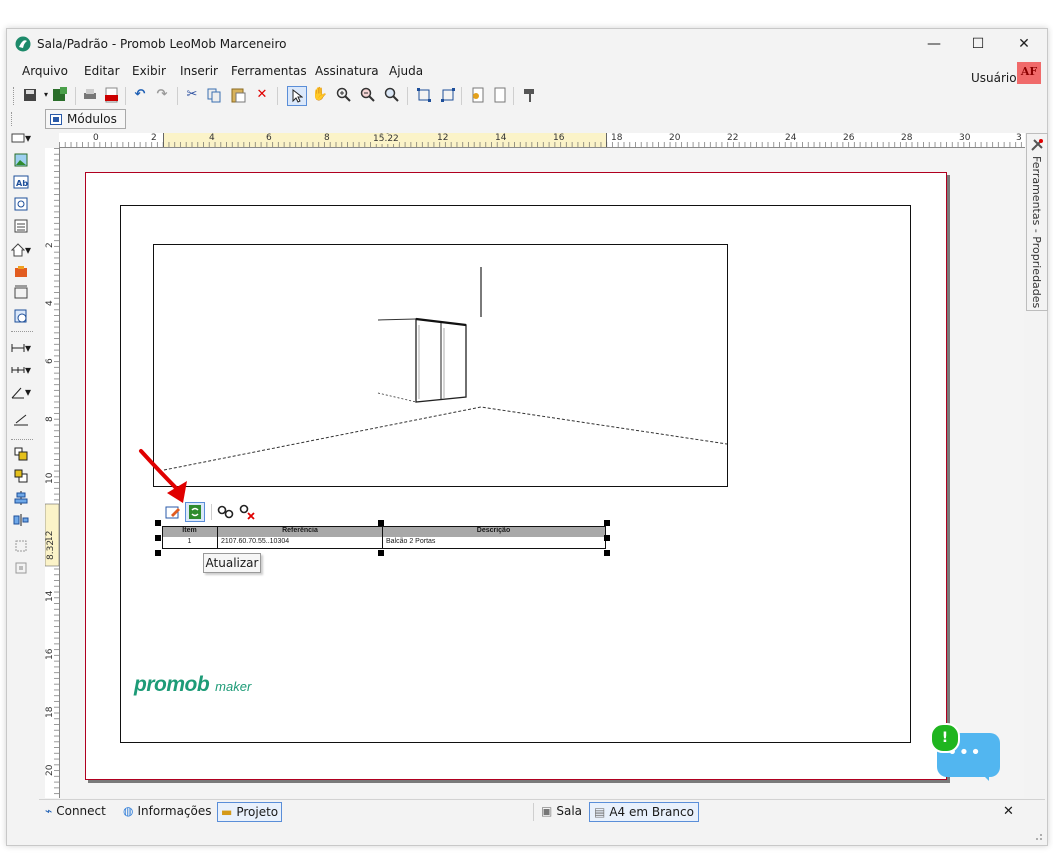 The height and width of the screenshot is (861, 1053). What do you see at coordinates (21, 138) in the screenshot?
I see `rectangle-tool-icon: ▾` at bounding box center [21, 138].